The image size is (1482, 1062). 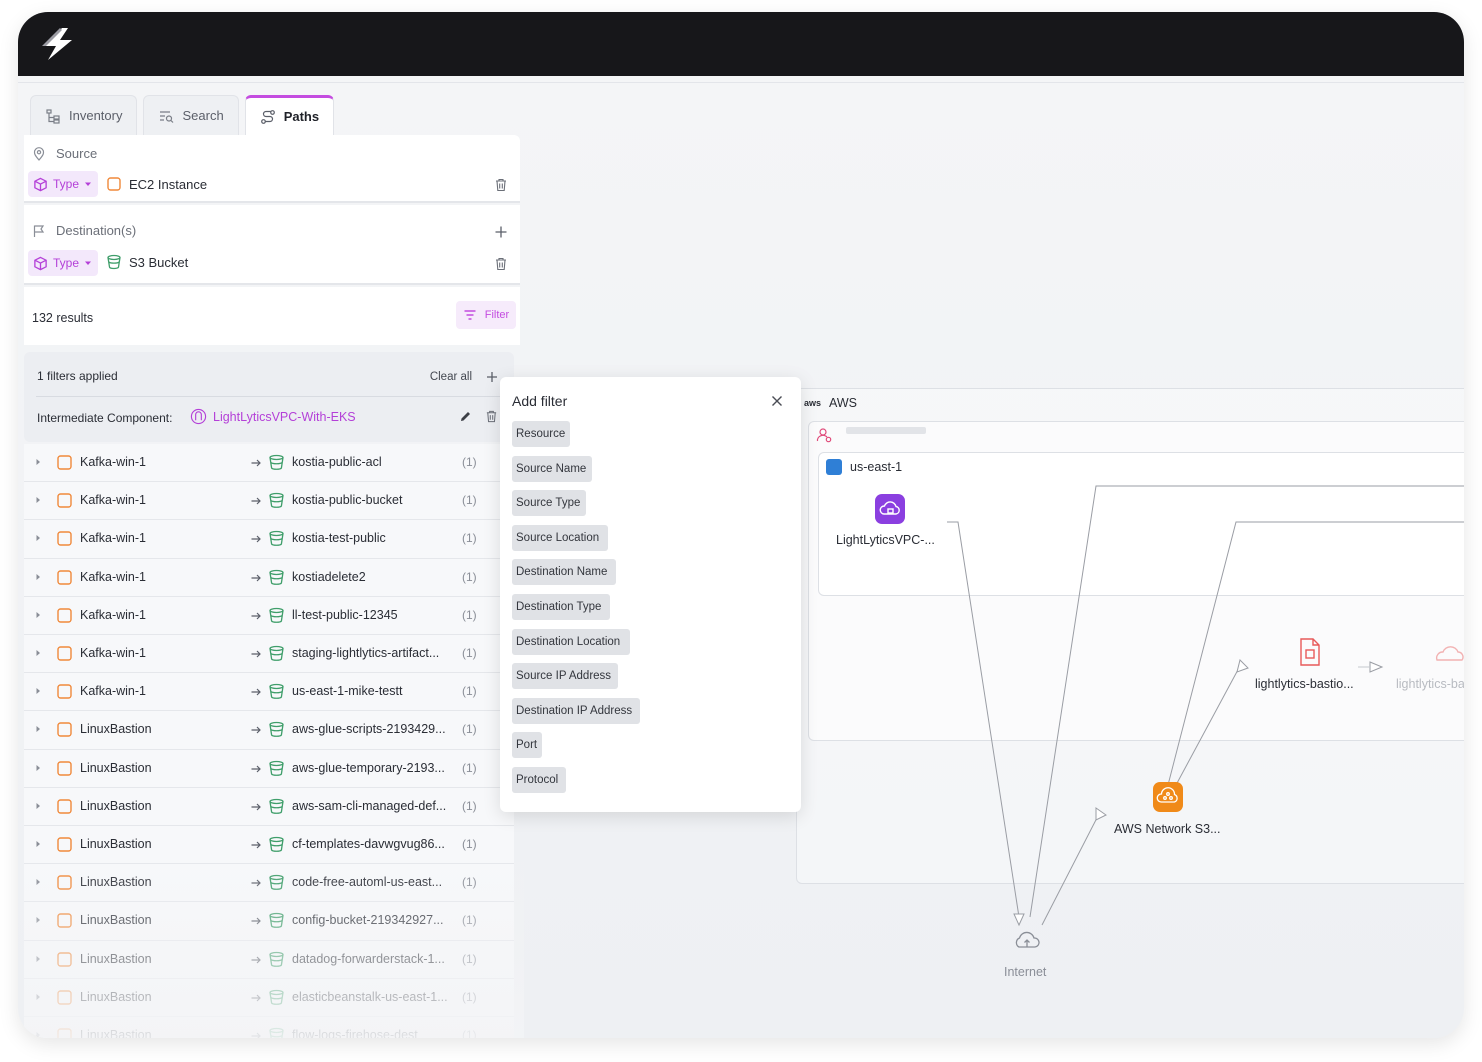 What do you see at coordinates (1449, 653) in the screenshot?
I see `bastion2-node-icon` at bounding box center [1449, 653].